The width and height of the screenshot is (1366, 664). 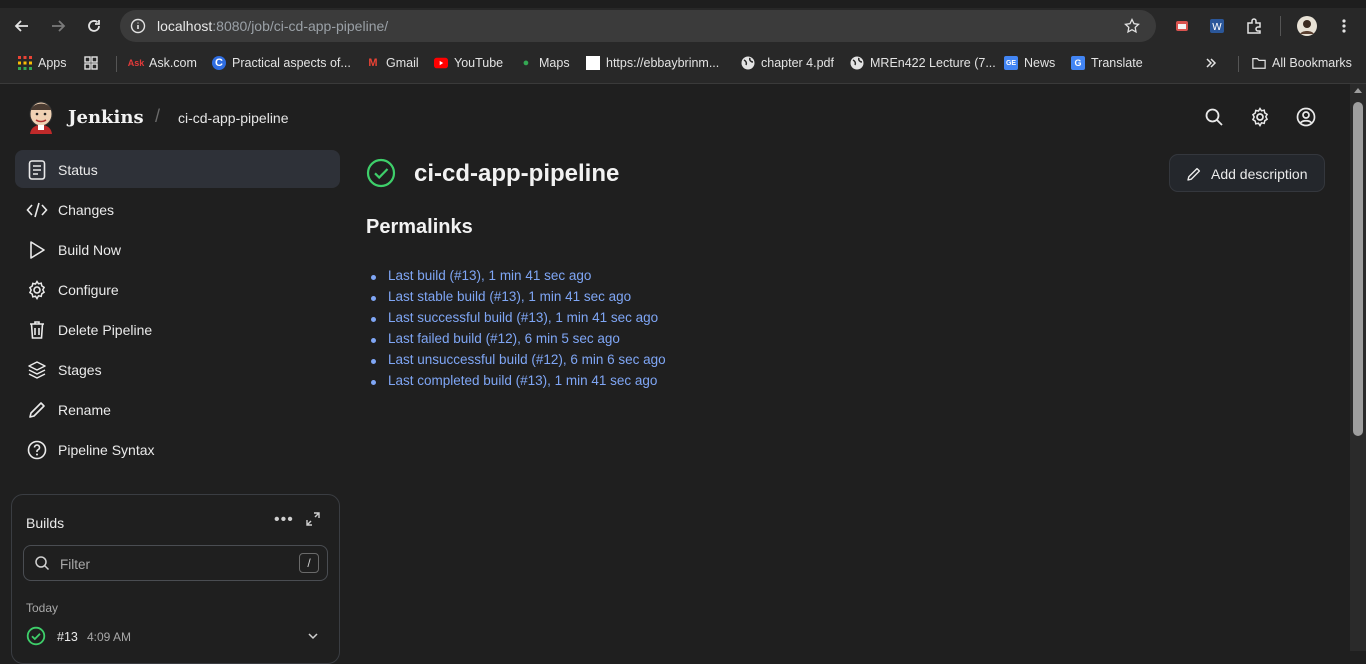 What do you see at coordinates (109, 637) in the screenshot?
I see `build-time: 4:09 AM` at bounding box center [109, 637].